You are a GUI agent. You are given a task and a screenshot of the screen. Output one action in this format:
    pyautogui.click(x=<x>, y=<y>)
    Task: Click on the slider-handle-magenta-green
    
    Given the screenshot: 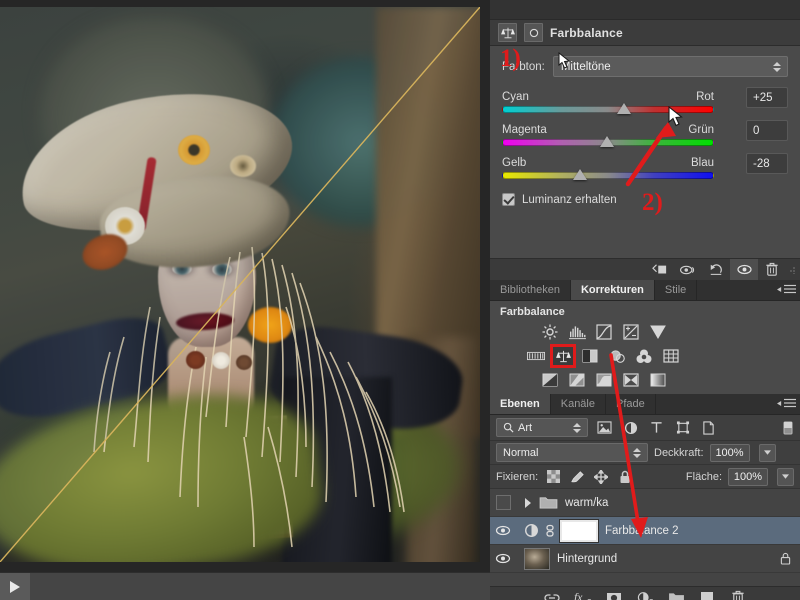 What is the action you would take?
    pyautogui.click(x=607, y=141)
    